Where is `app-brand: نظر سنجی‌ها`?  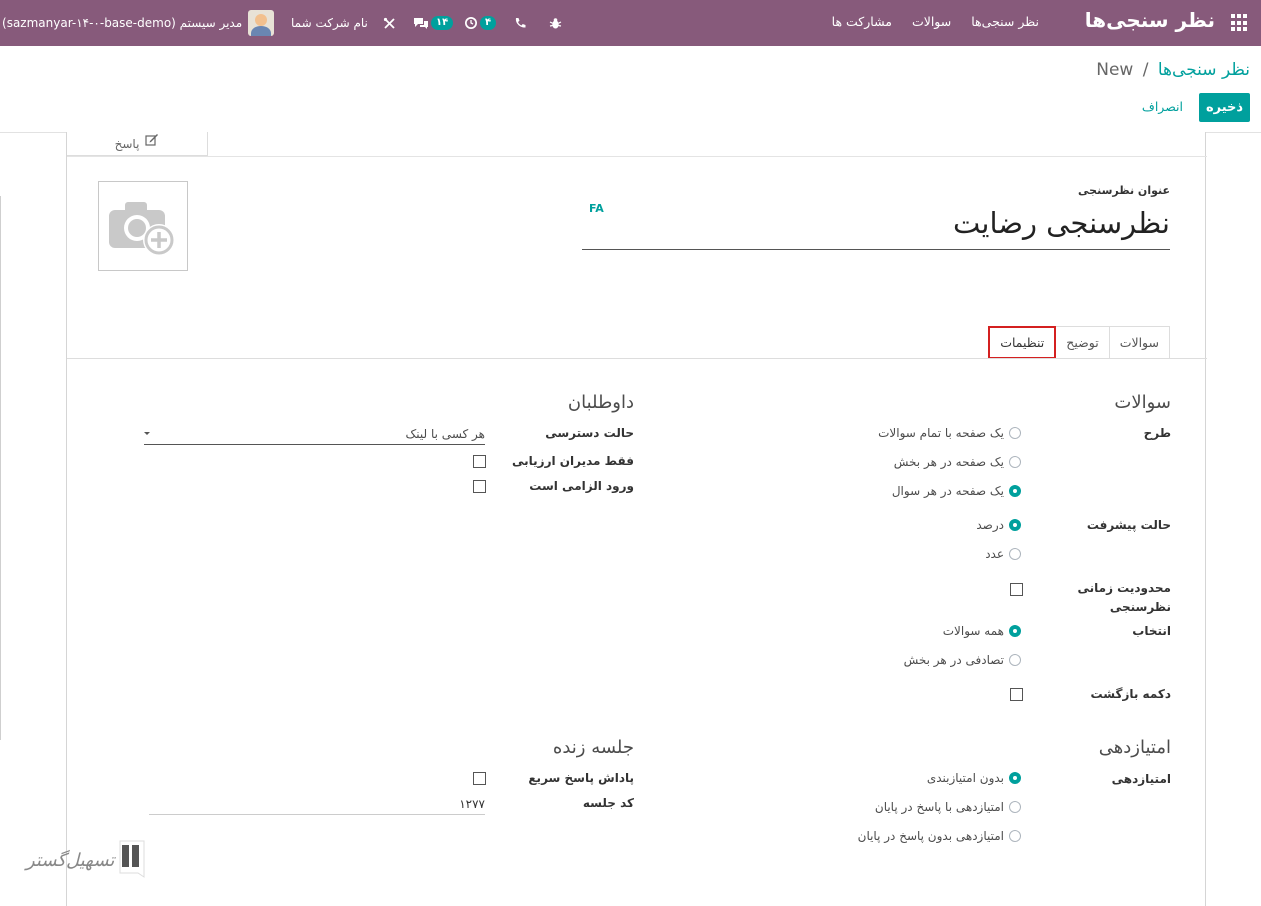 app-brand: نظر سنجی‌ها is located at coordinates (1150, 20).